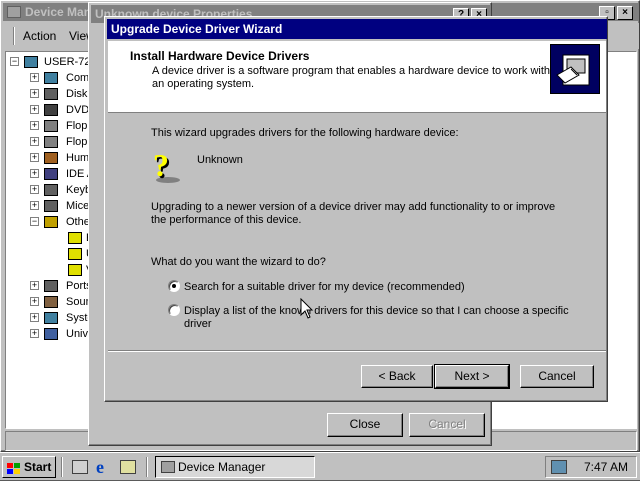 This screenshot has width=640, height=481. I want to click on quicklaunch-divider, so click(62, 467).